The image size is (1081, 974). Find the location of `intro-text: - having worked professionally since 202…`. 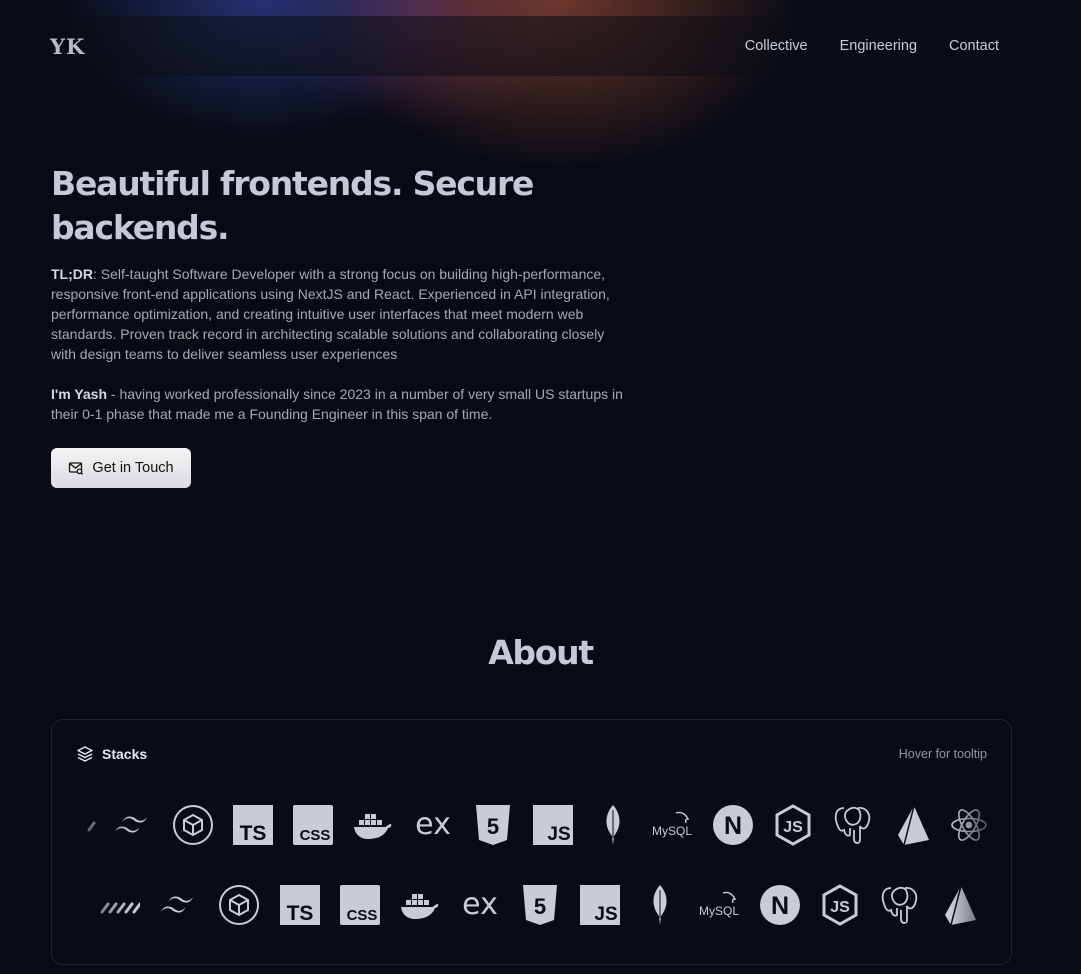

intro-text: - having worked professionally since 202… is located at coordinates (337, 404).